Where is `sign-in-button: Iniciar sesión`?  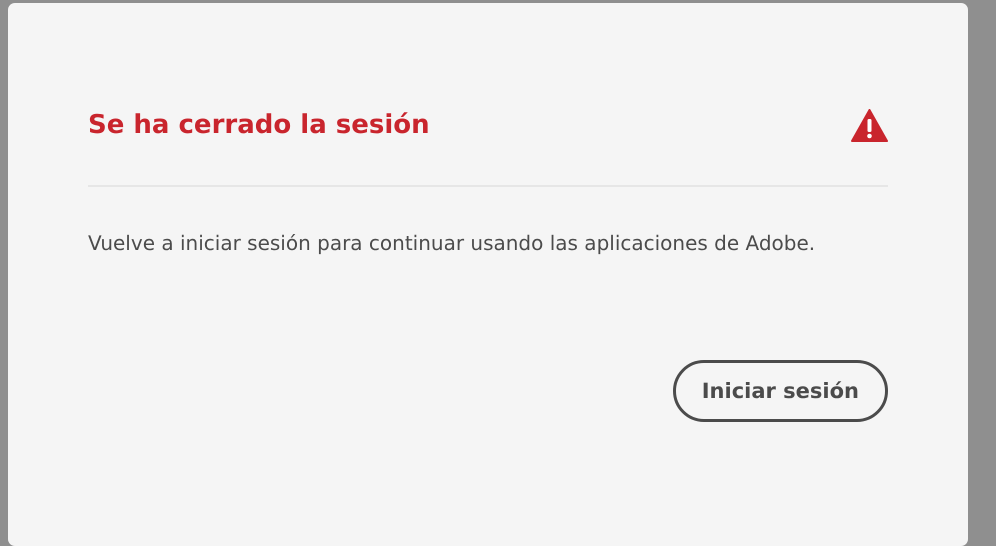
sign-in-button: Iniciar sesión is located at coordinates (780, 391).